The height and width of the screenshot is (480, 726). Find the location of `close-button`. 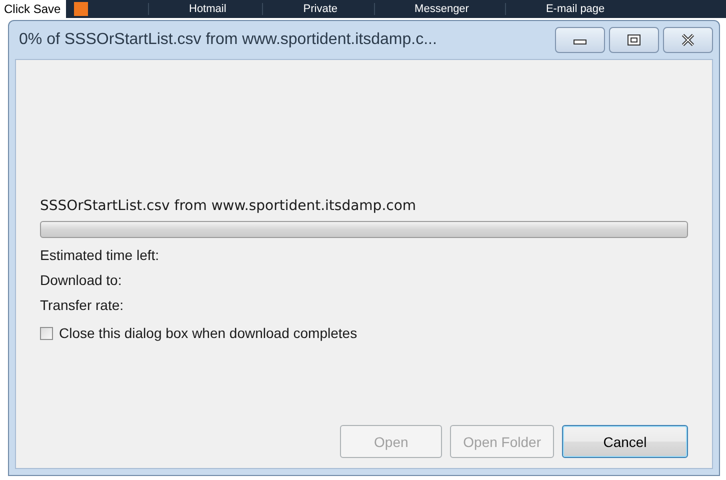

close-button is located at coordinates (688, 40).